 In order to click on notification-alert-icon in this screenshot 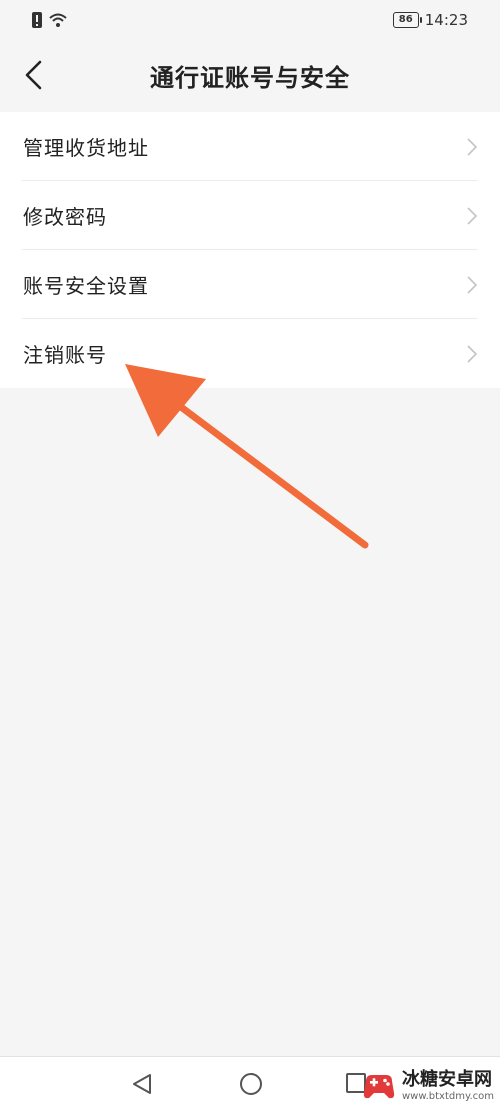, I will do `click(37, 20)`.